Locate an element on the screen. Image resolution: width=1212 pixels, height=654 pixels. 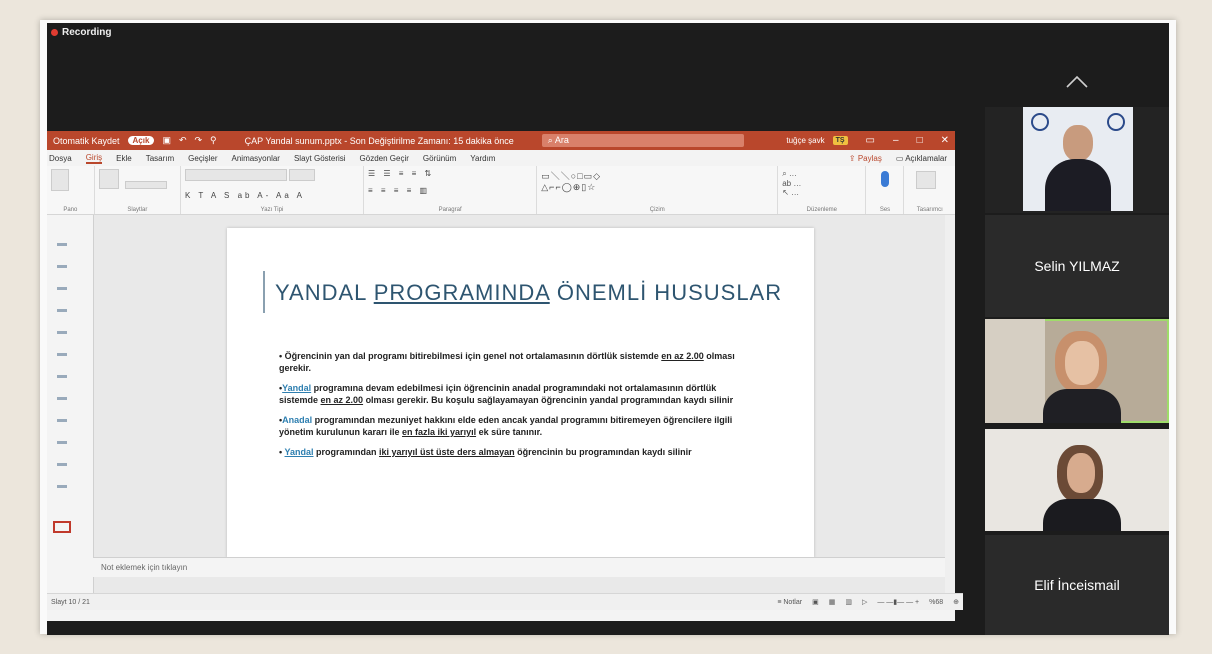
ribbon-group-label: Paragraf is located at coordinates (450, 210).